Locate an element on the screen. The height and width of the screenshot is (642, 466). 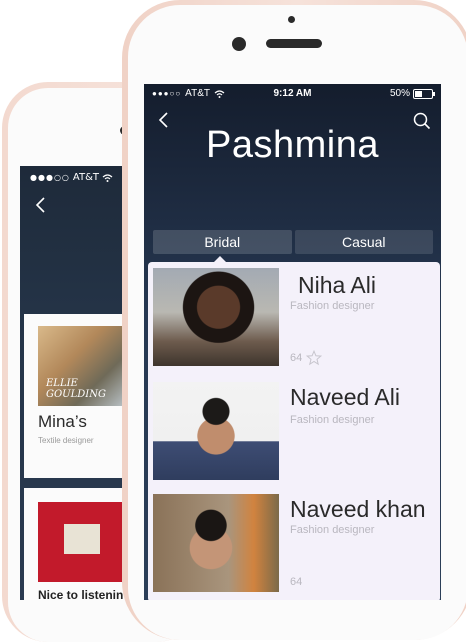
tab-bridal: Bridal is located at coordinates (222, 242).